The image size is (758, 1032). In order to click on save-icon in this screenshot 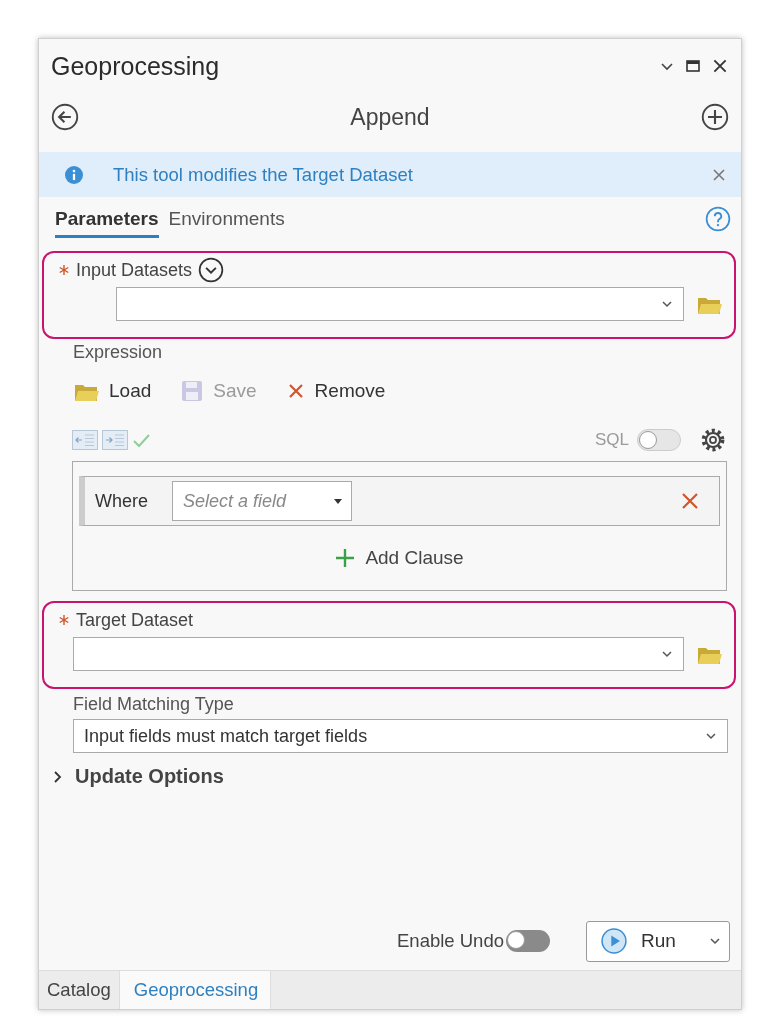, I will do `click(192, 391)`.